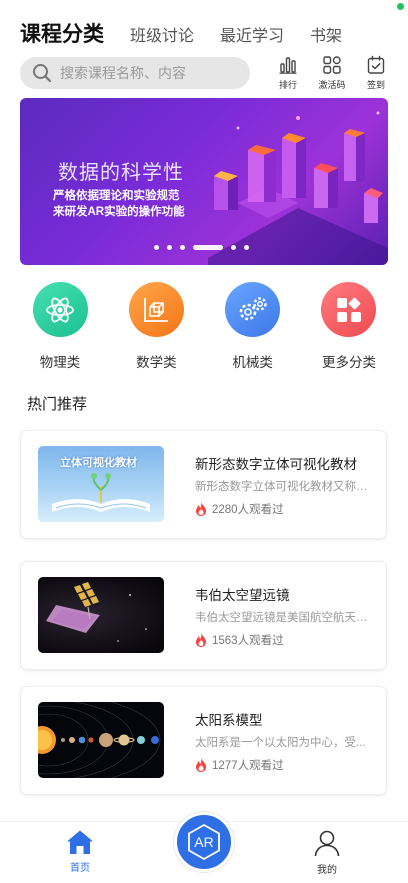 The width and height of the screenshot is (408, 883). What do you see at coordinates (327, 870) in the screenshot?
I see `nav-profile-label: 我的` at bounding box center [327, 870].